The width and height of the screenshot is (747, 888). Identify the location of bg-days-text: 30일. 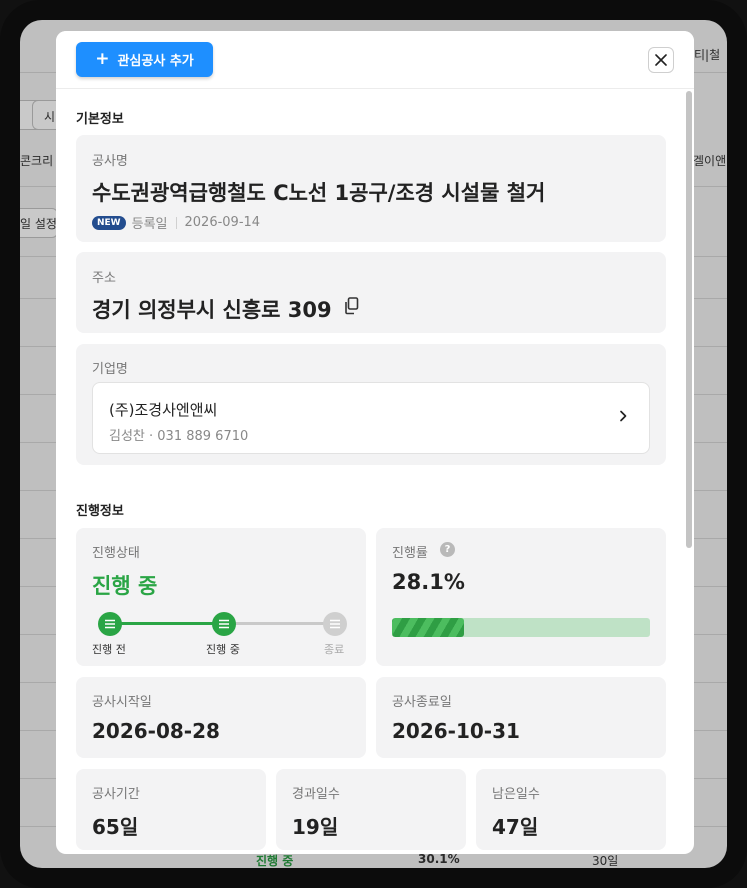
(605, 861).